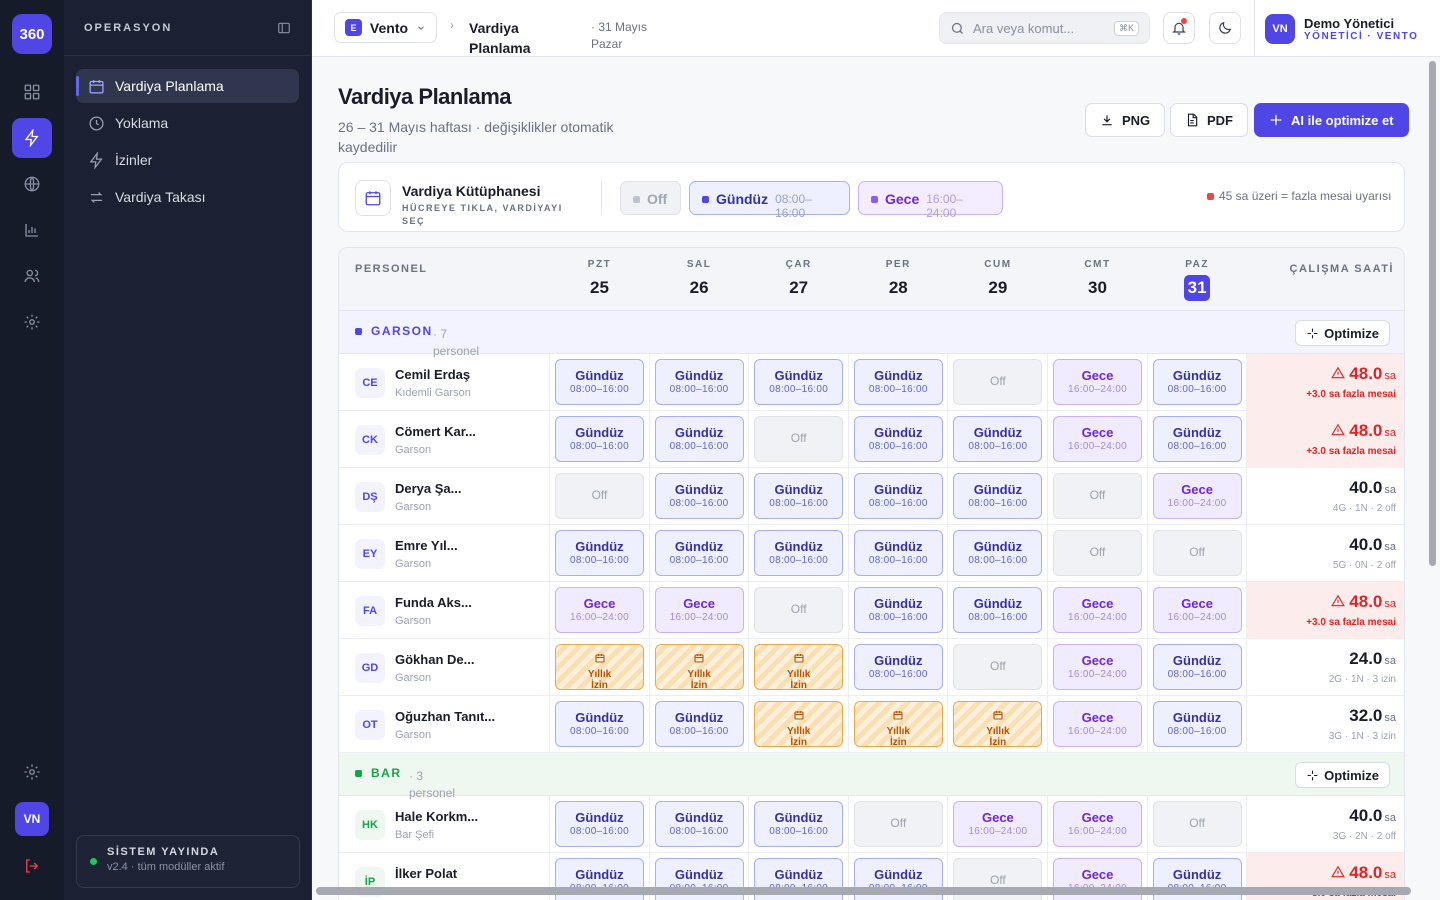  What do you see at coordinates (32, 772) in the screenshot?
I see `gear-icon` at bounding box center [32, 772].